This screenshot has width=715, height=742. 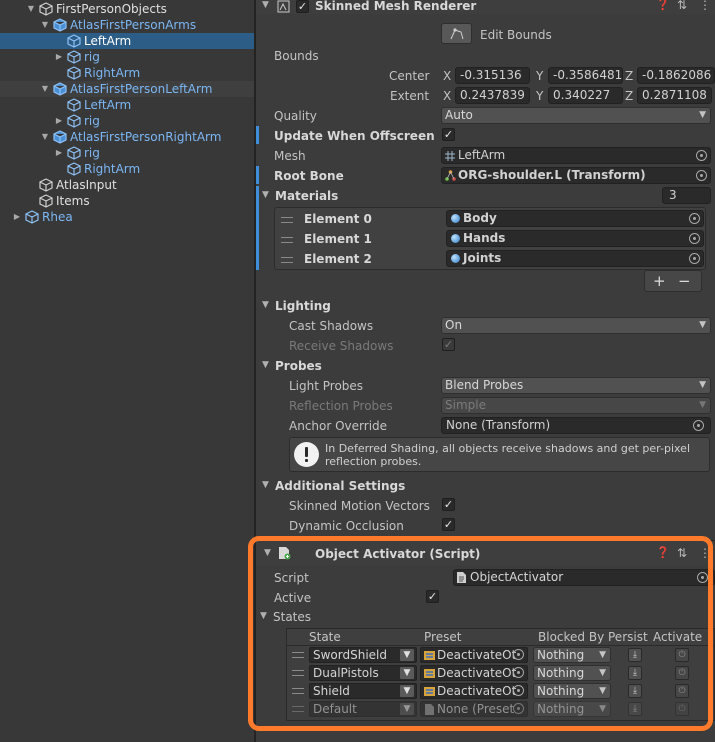 I want to click on hierarchy-item-label: AtlasInput, so click(x=86, y=185).